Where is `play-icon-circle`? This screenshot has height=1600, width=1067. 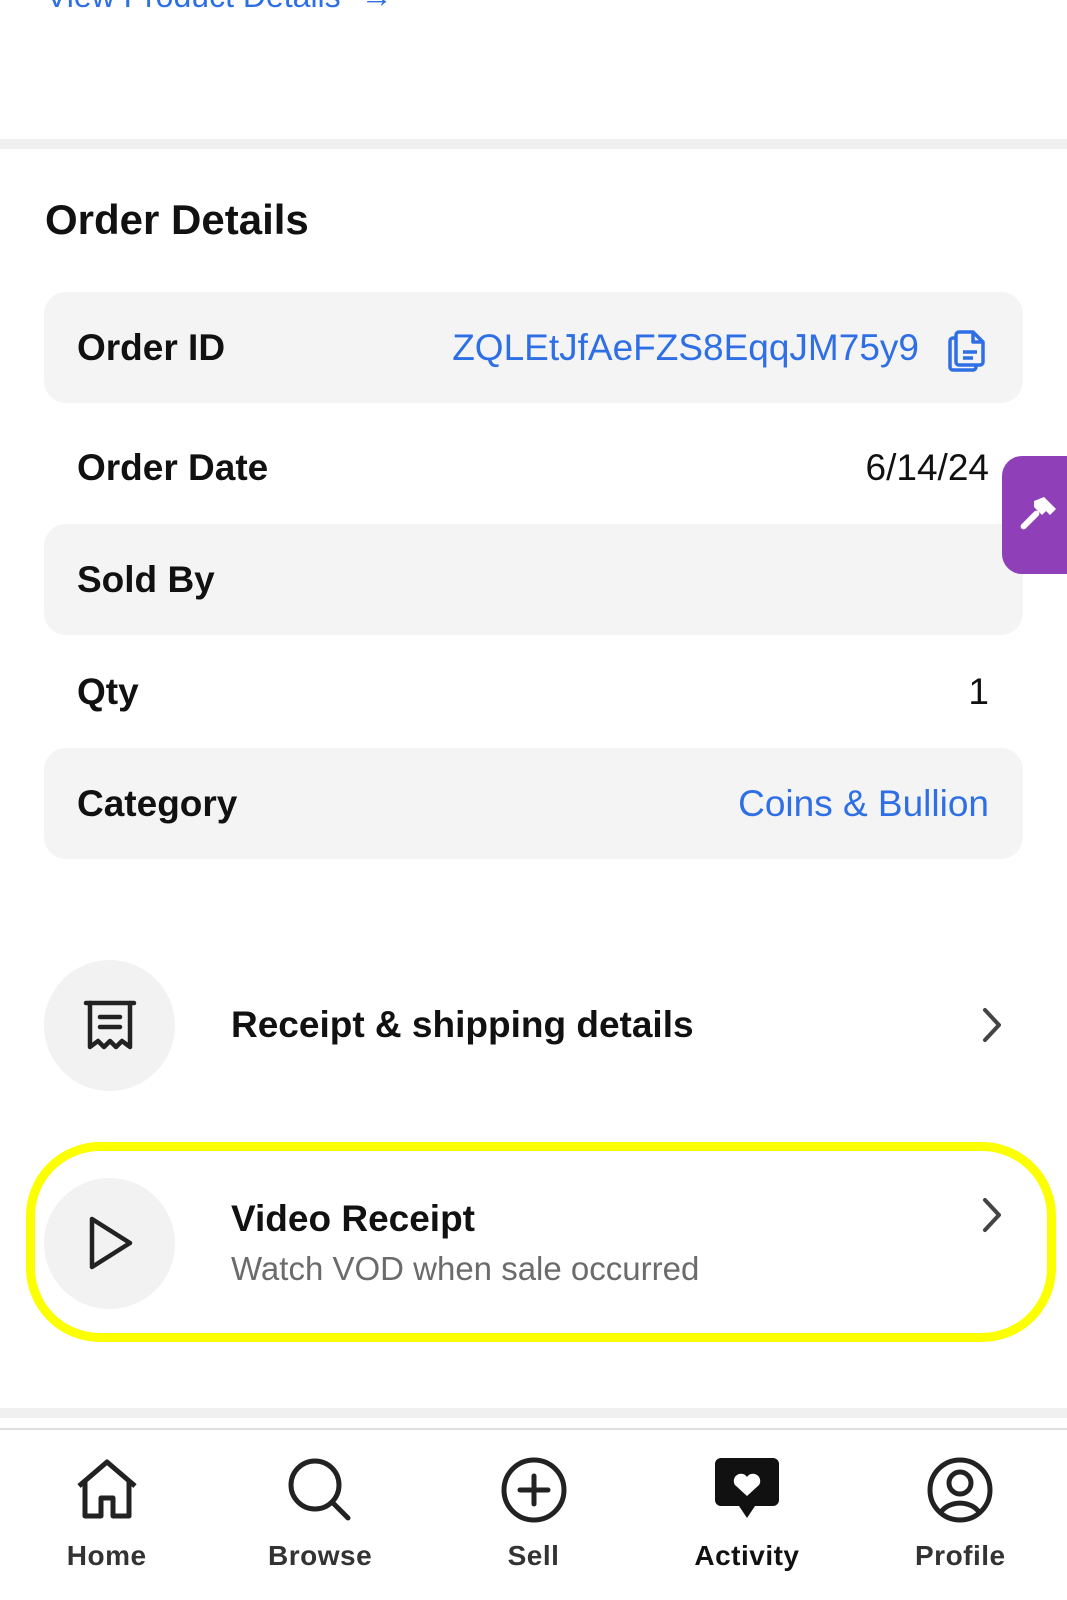 play-icon-circle is located at coordinates (109, 1243).